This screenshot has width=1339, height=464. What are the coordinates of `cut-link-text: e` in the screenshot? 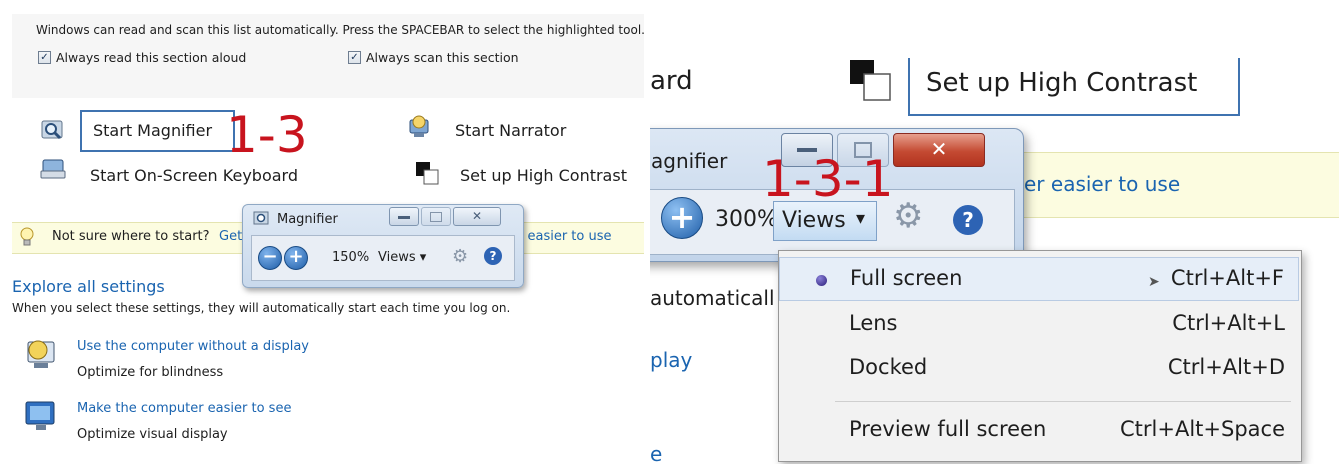 It's located at (656, 453).